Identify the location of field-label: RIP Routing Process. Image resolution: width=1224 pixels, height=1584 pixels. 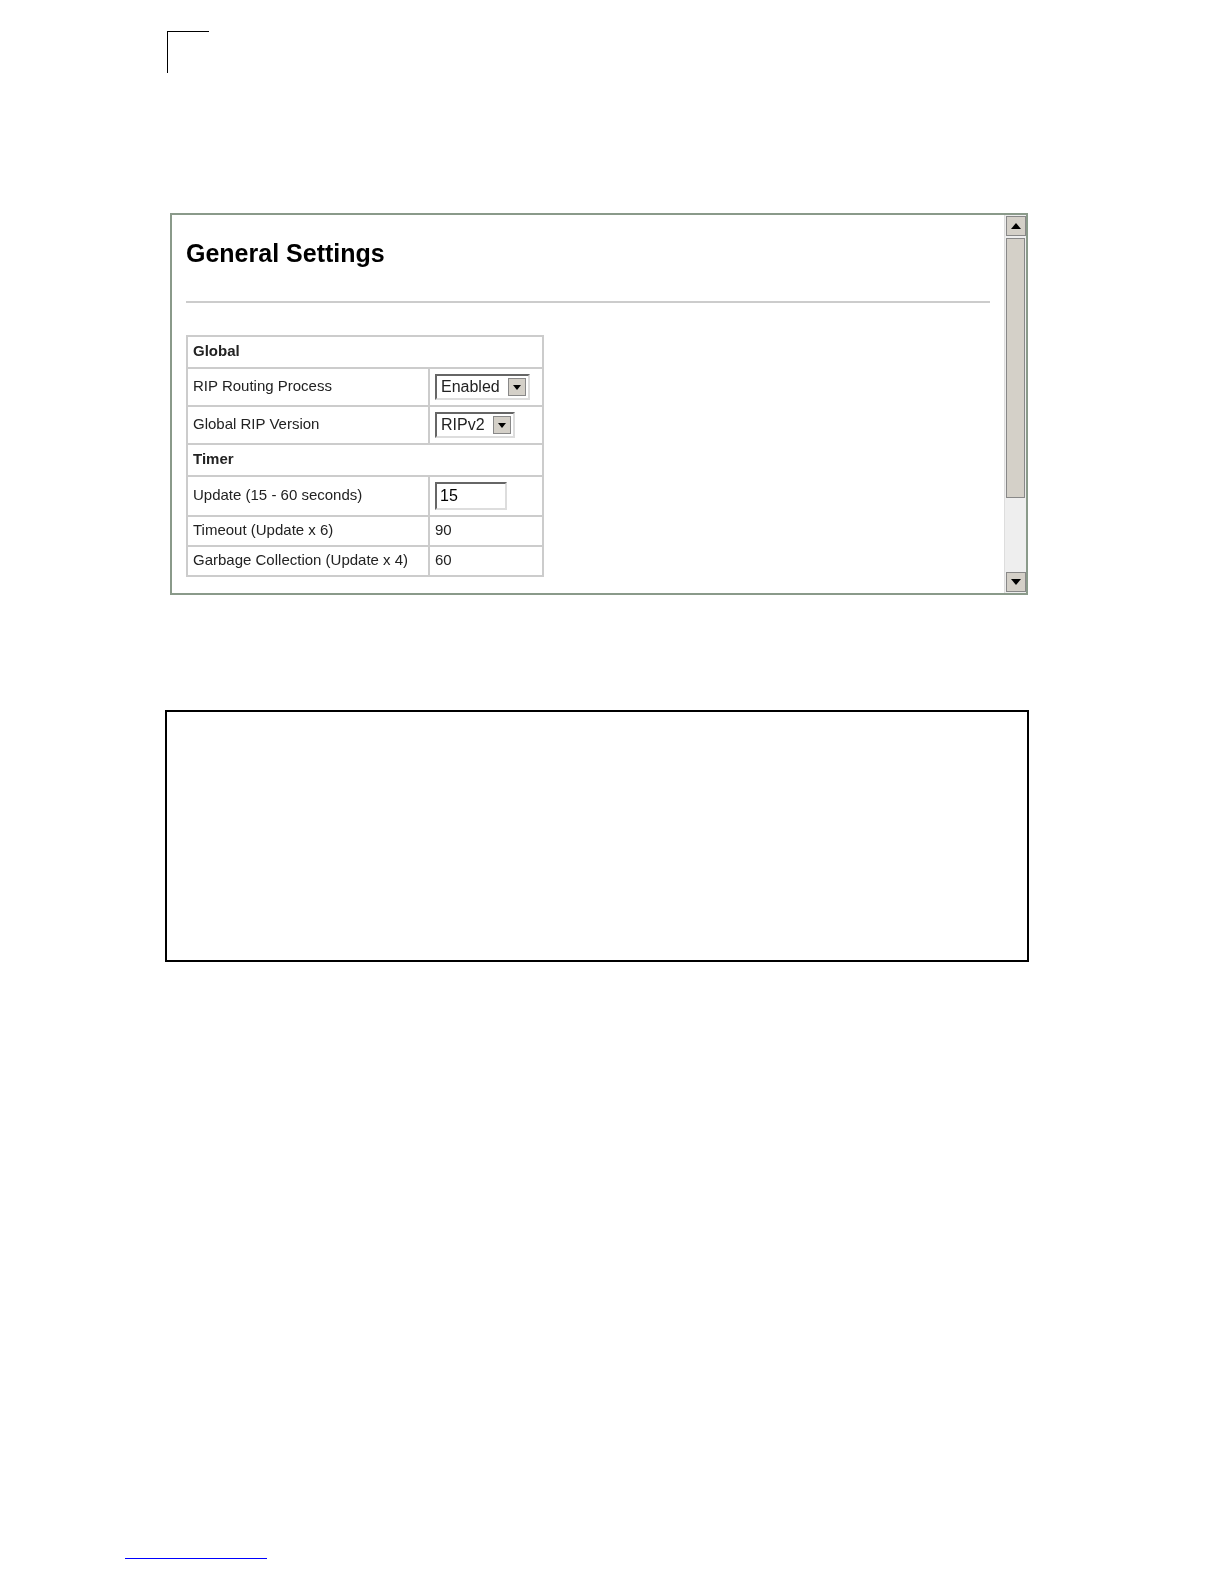
(262, 386).